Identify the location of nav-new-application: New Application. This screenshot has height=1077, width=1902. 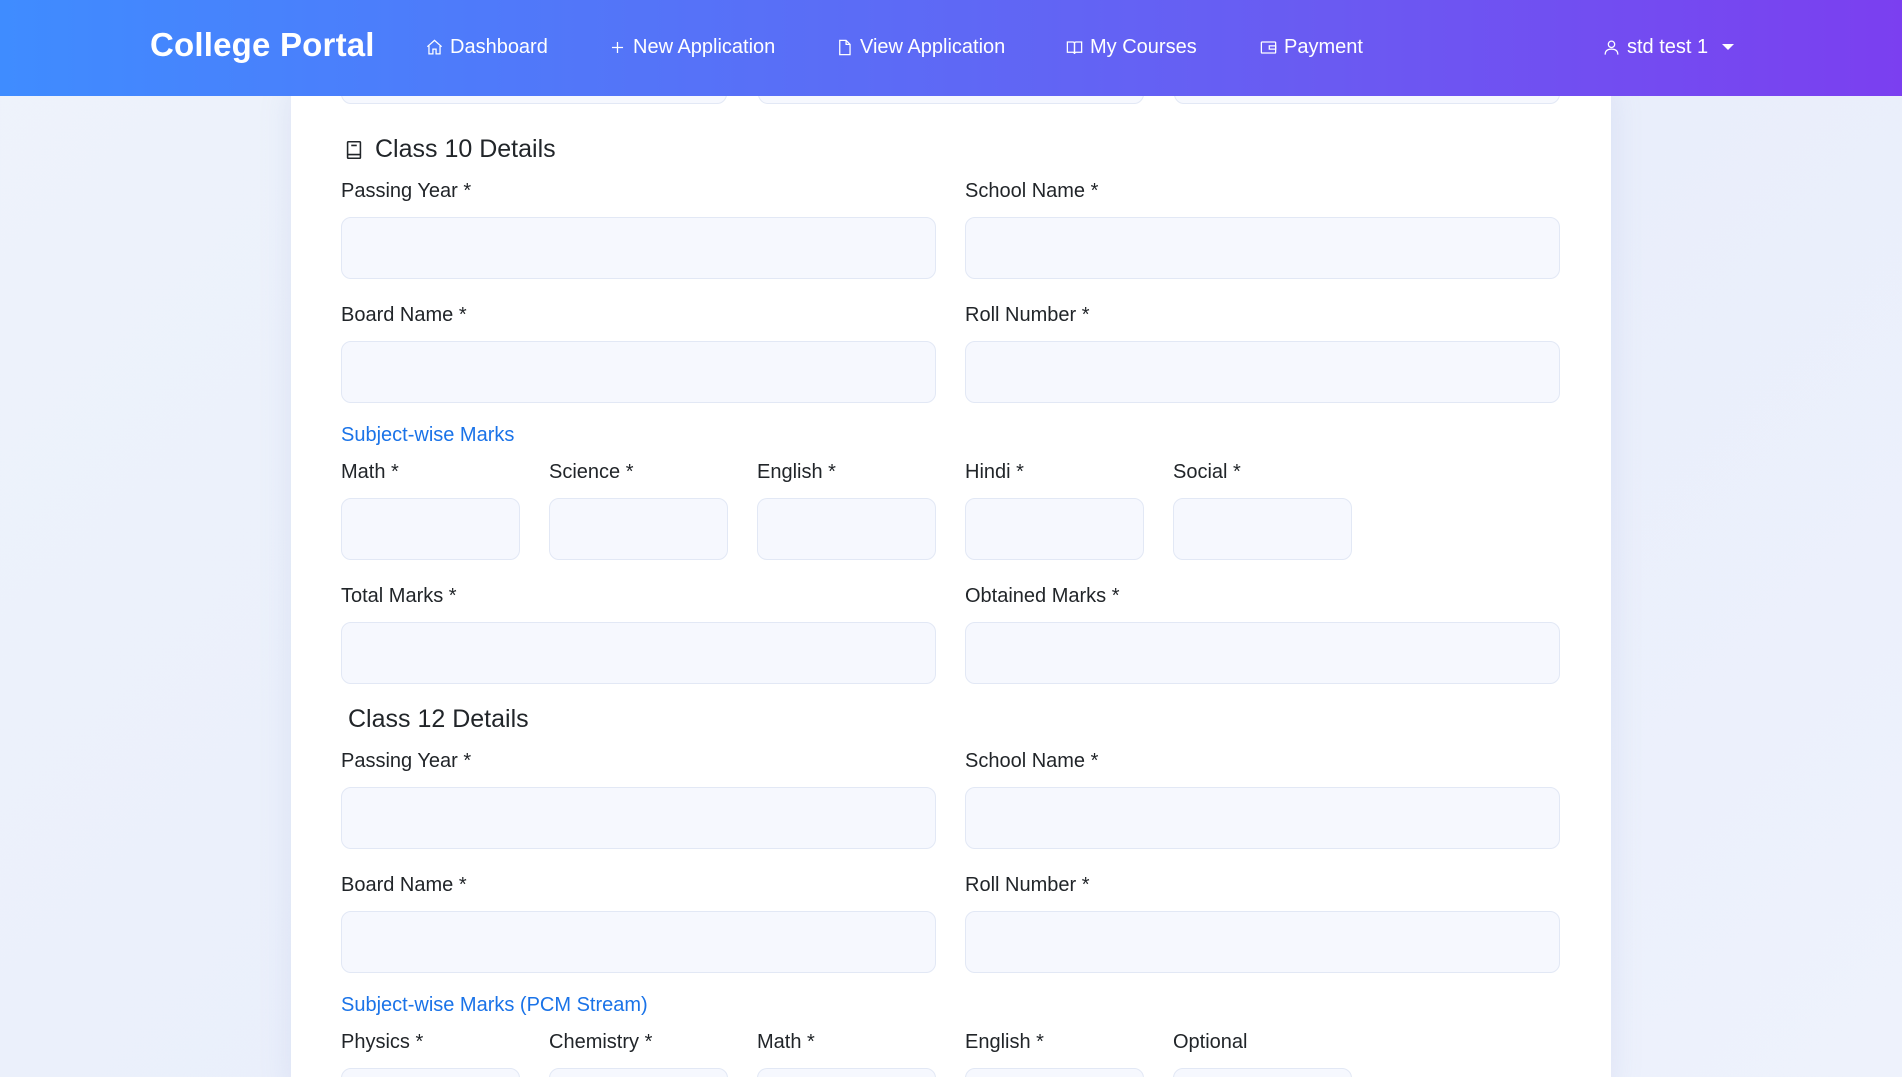
(691, 47).